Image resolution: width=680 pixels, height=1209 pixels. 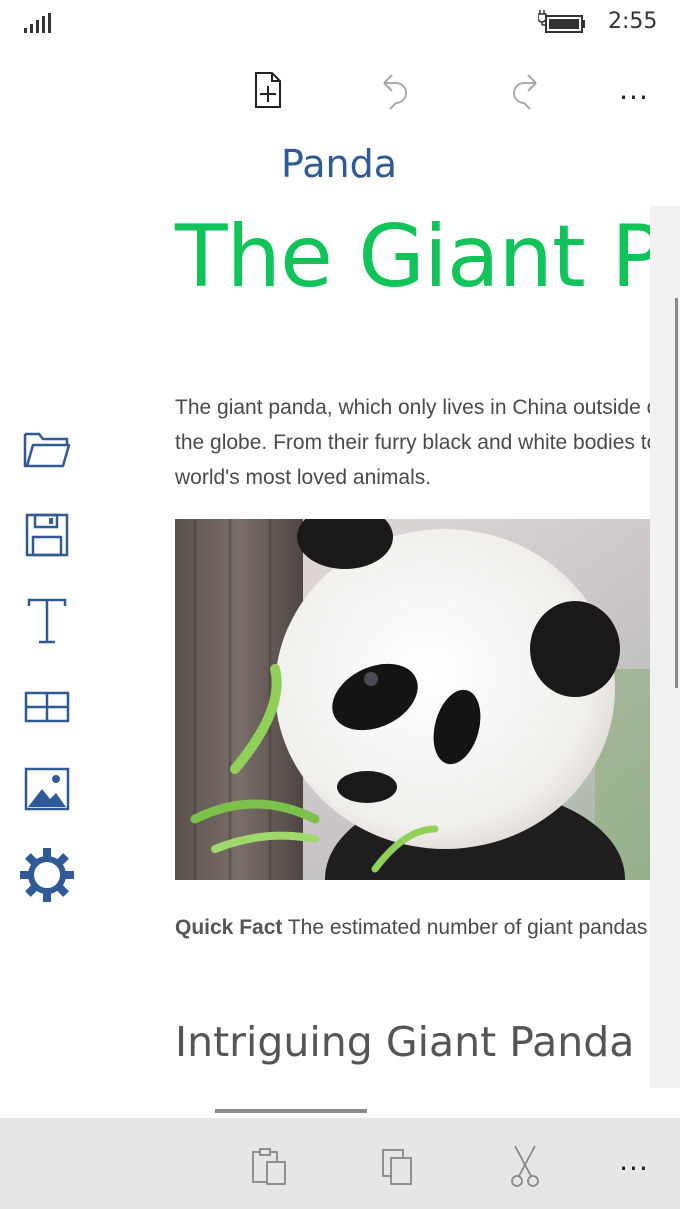 I want to click on save-icon, so click(x=47, y=535).